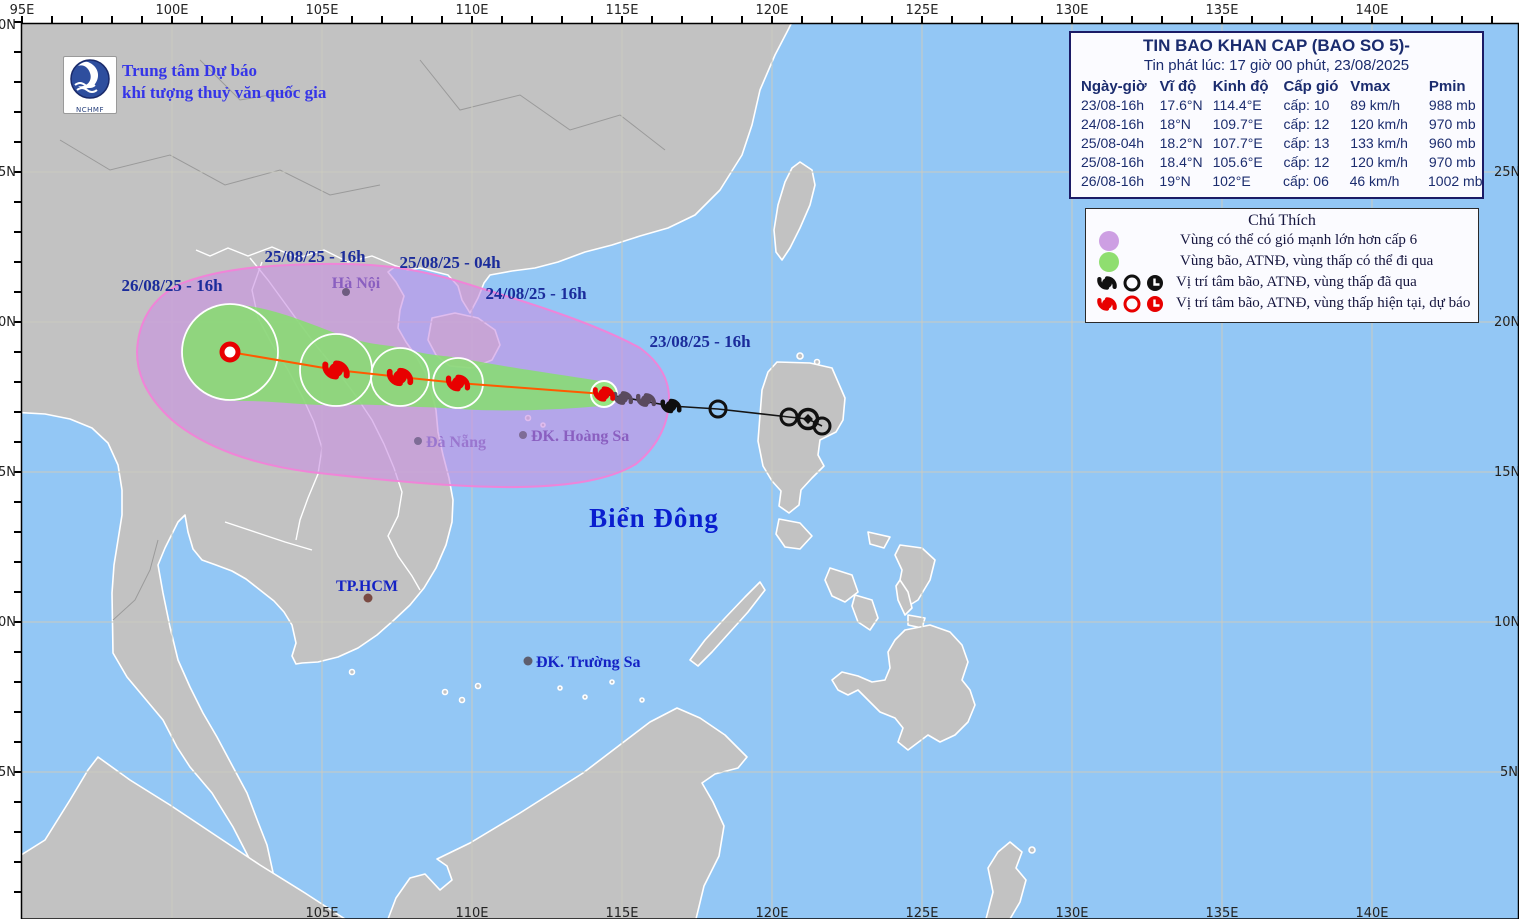 The height and width of the screenshot is (924, 1519). Describe the element at coordinates (1371, 912) in the screenshot. I see `axis-bottom-140e: 140E` at that location.